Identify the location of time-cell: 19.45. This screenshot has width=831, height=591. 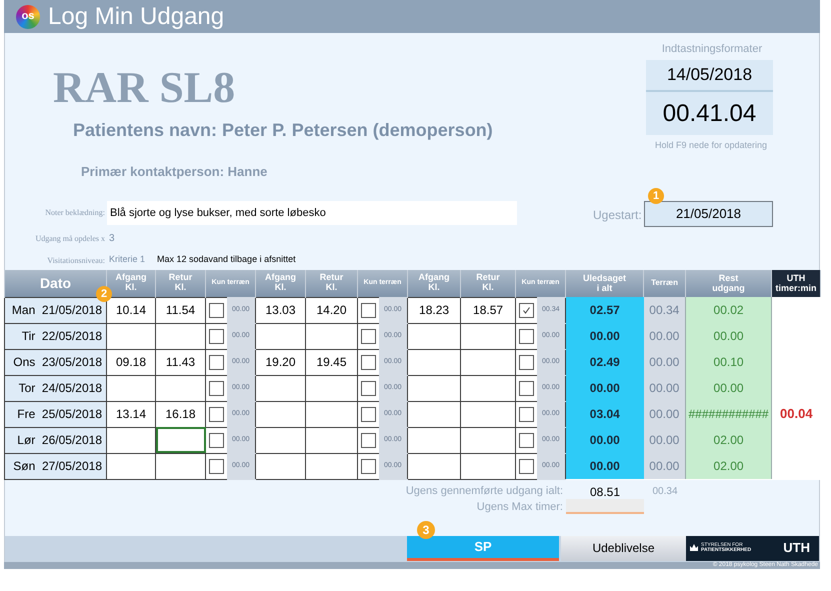
(332, 362).